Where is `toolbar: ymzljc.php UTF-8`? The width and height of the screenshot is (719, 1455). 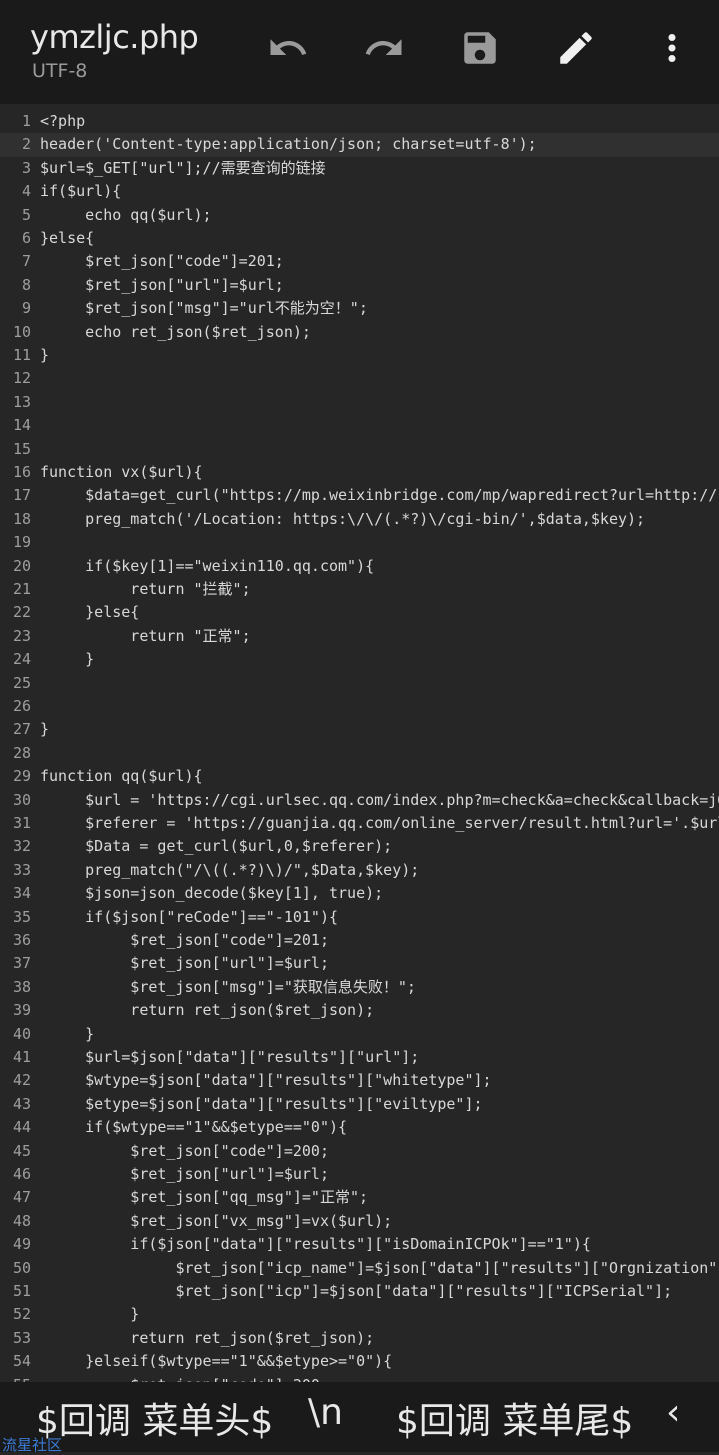 toolbar: ymzljc.php UTF-8 is located at coordinates (359, 52).